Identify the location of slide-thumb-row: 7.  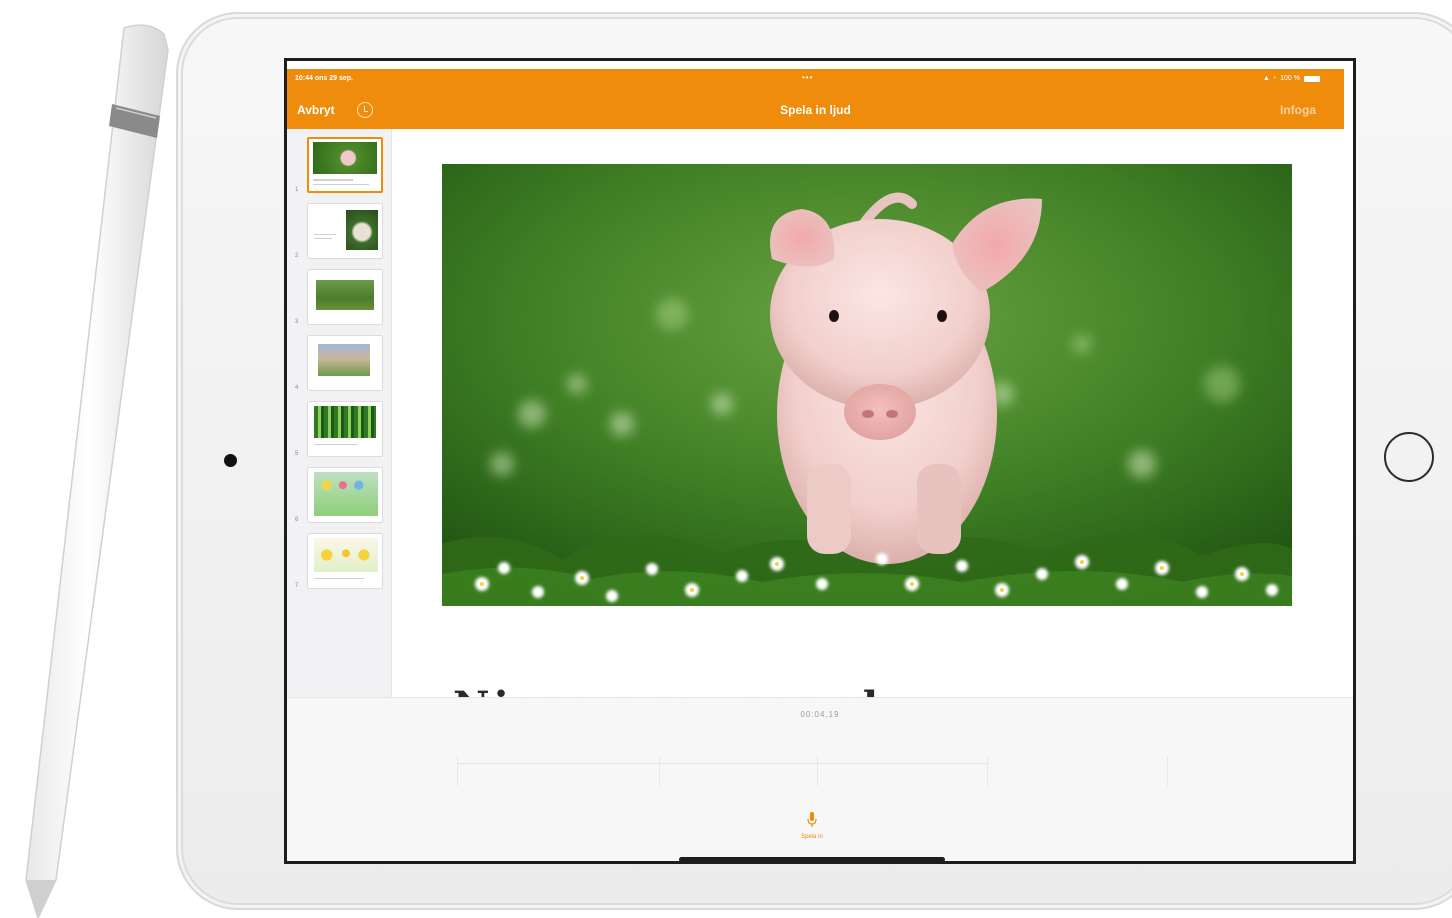
(340, 562).